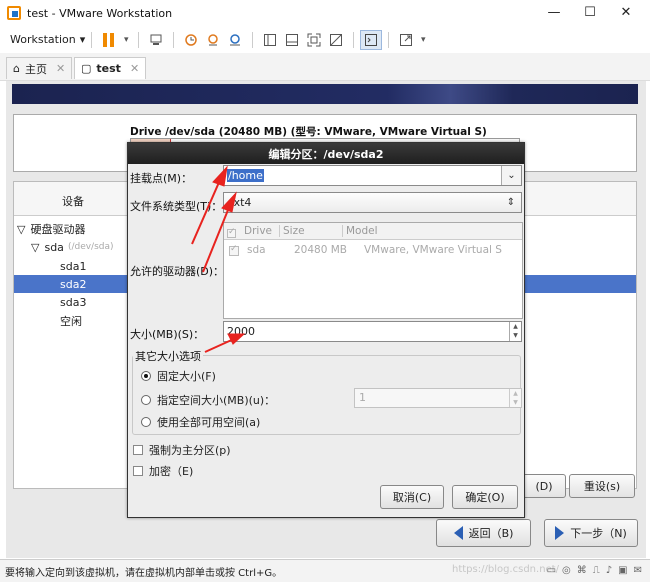 This screenshot has height=582, width=650. I want to click on snapshot-icon, so click(191, 40).